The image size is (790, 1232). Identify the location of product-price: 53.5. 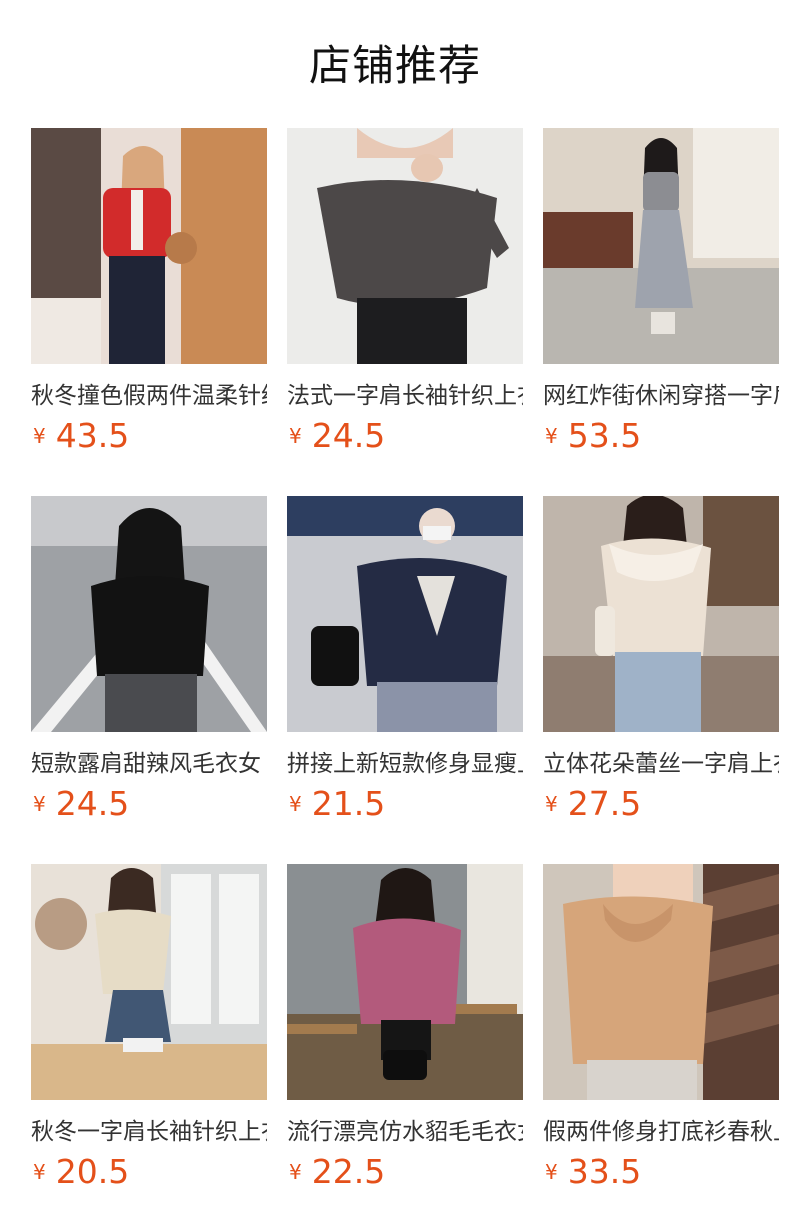
(604, 435).